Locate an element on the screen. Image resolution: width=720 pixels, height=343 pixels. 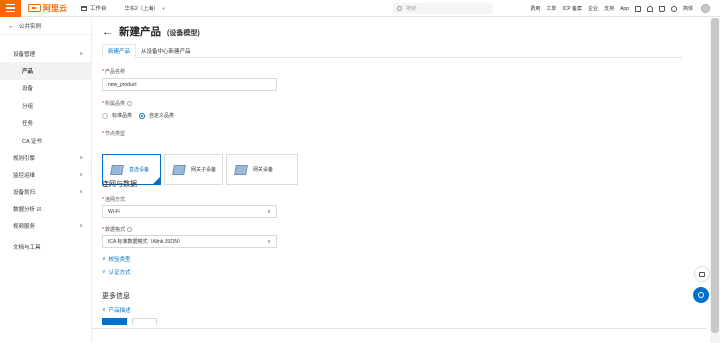
sidebar-group-rules: 规则引擎 ∨ is located at coordinates (45, 158).